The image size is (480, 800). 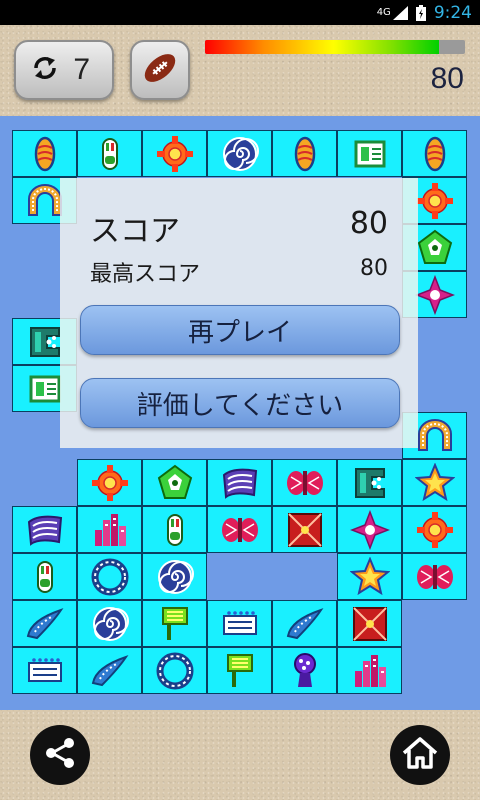 What do you see at coordinates (240, 330) in the screenshot?
I see `replay-button: 再プレイ` at bounding box center [240, 330].